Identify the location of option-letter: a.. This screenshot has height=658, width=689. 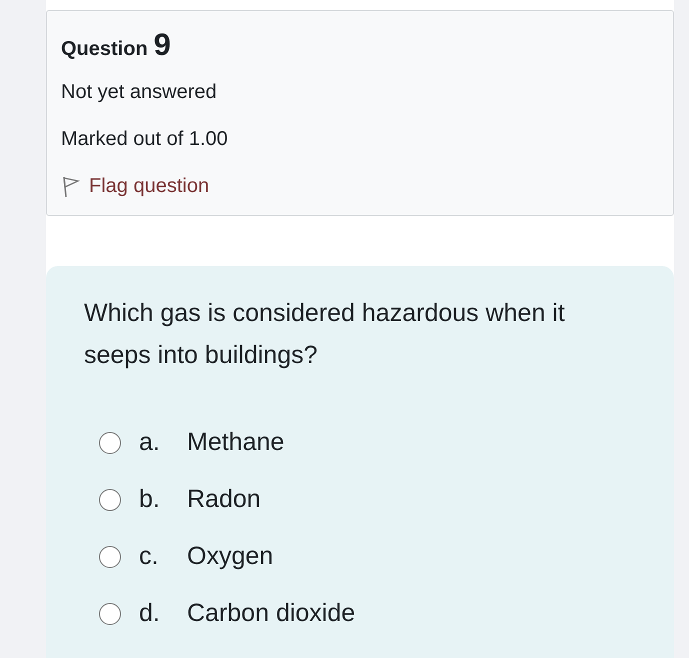
(150, 442).